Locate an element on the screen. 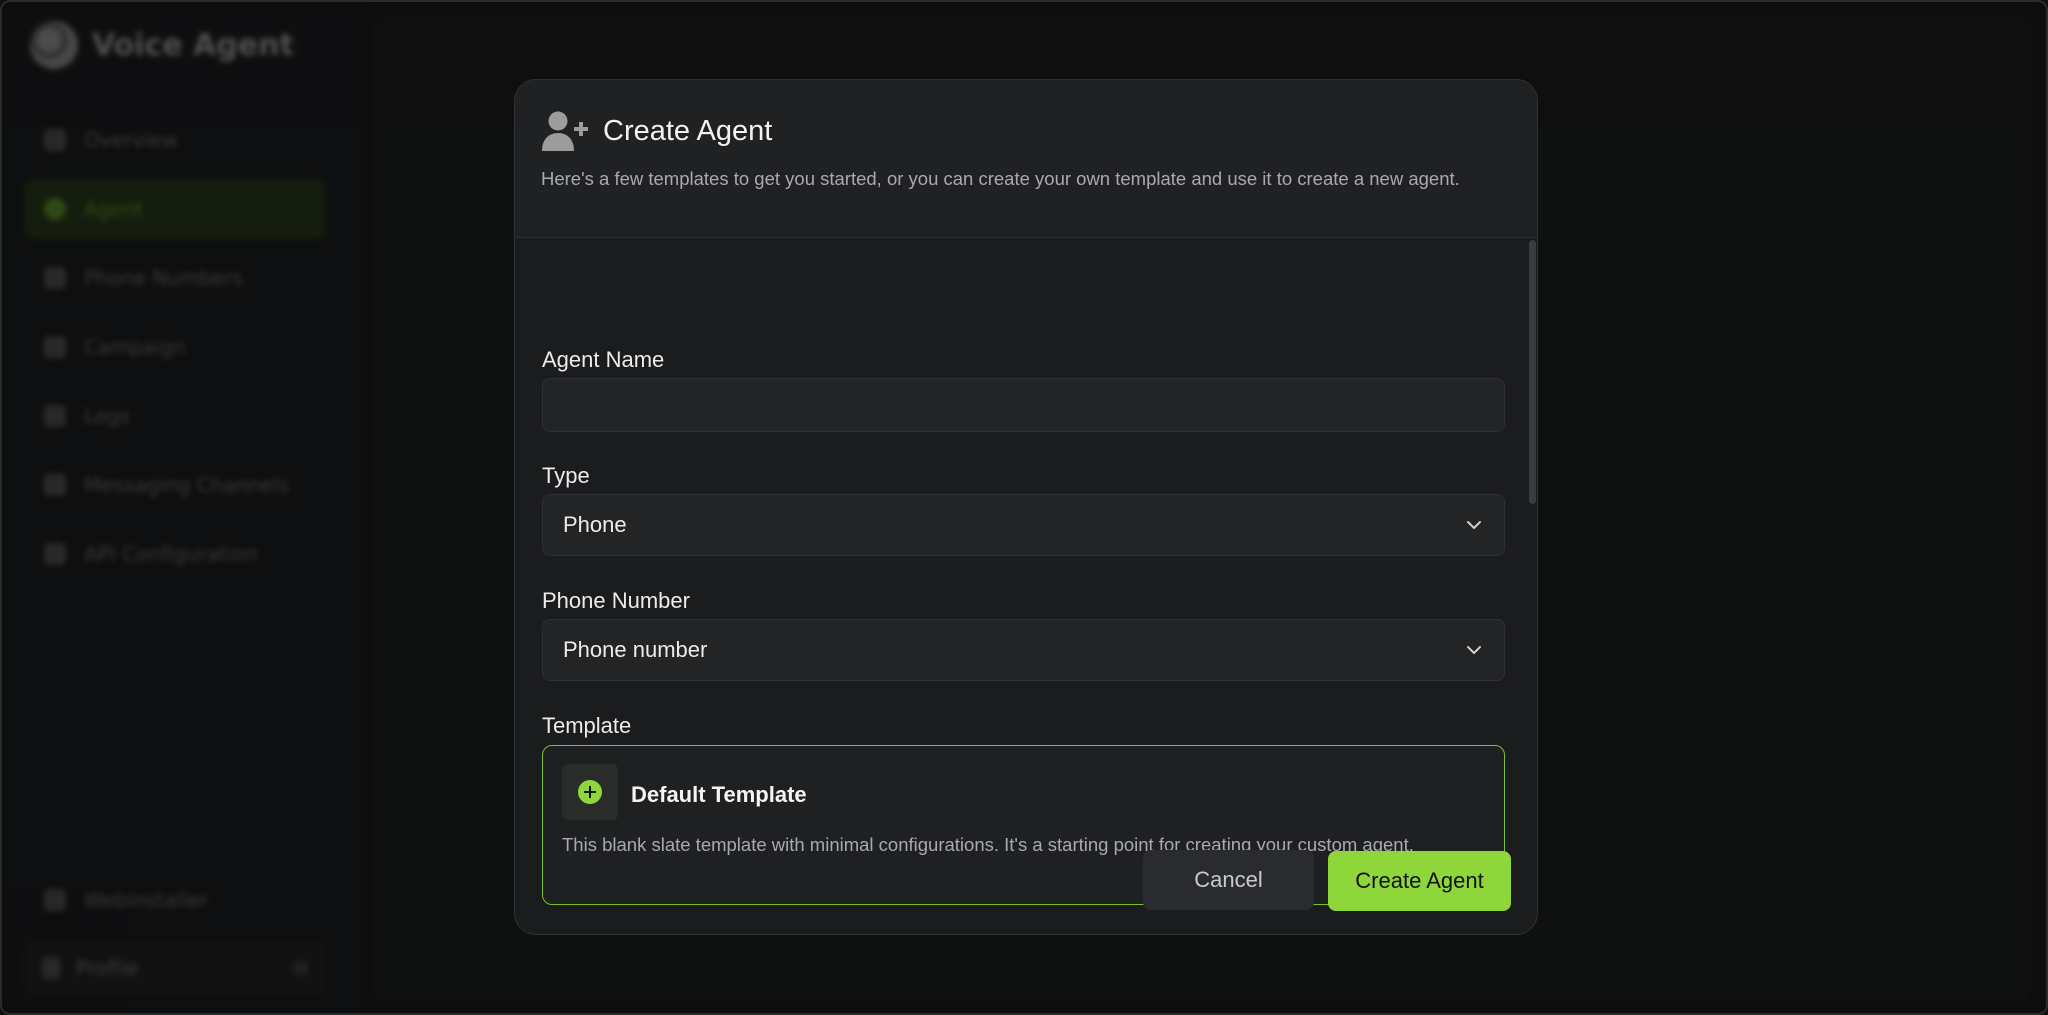 The height and width of the screenshot is (1015, 2048). modal-title: Create Agent is located at coordinates (688, 130).